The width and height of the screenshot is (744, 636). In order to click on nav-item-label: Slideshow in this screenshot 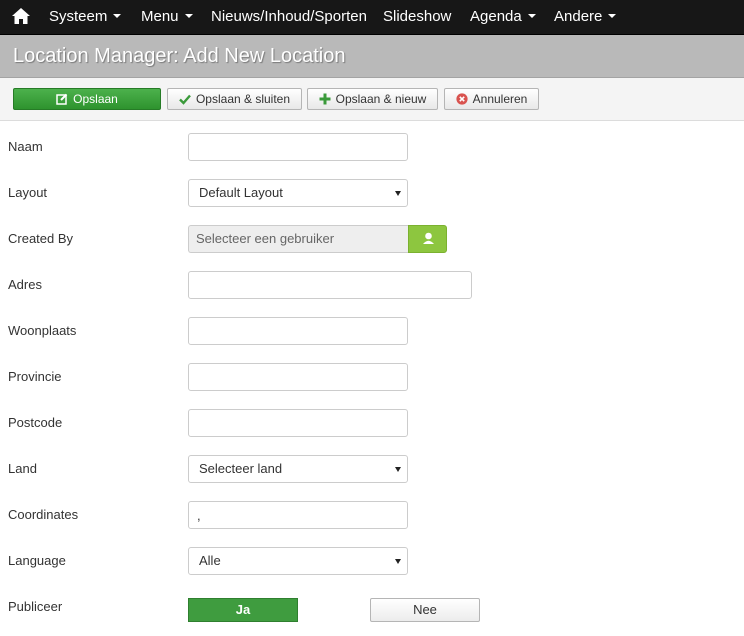, I will do `click(417, 16)`.